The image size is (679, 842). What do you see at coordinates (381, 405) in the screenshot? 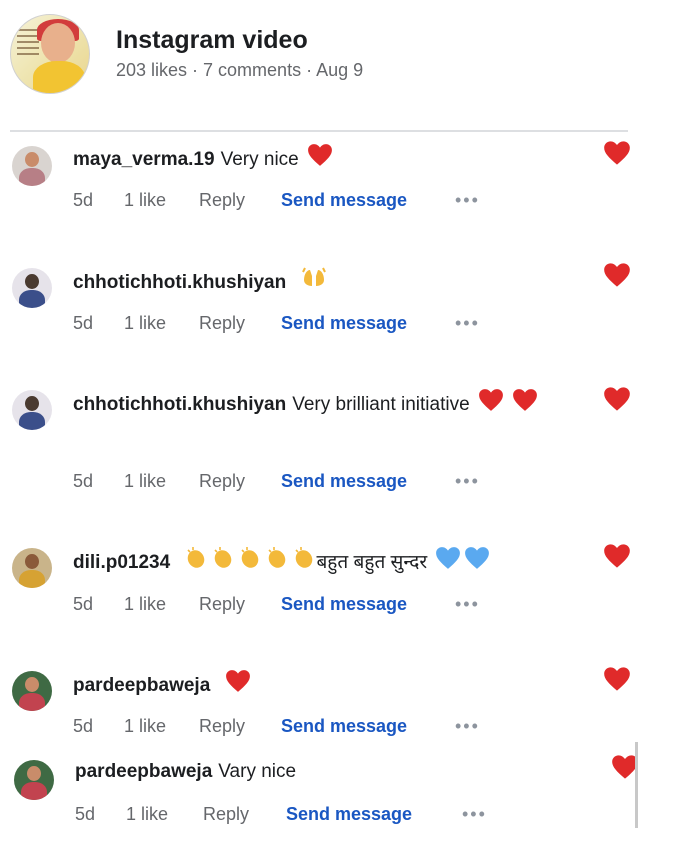
I see `comment-body: Very brilliant initiative` at bounding box center [381, 405].